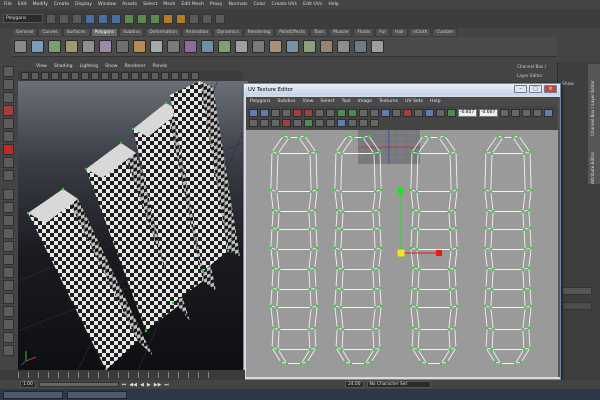  Describe the element at coordinates (168, 18) in the screenshot. I see `render-icon` at that location.